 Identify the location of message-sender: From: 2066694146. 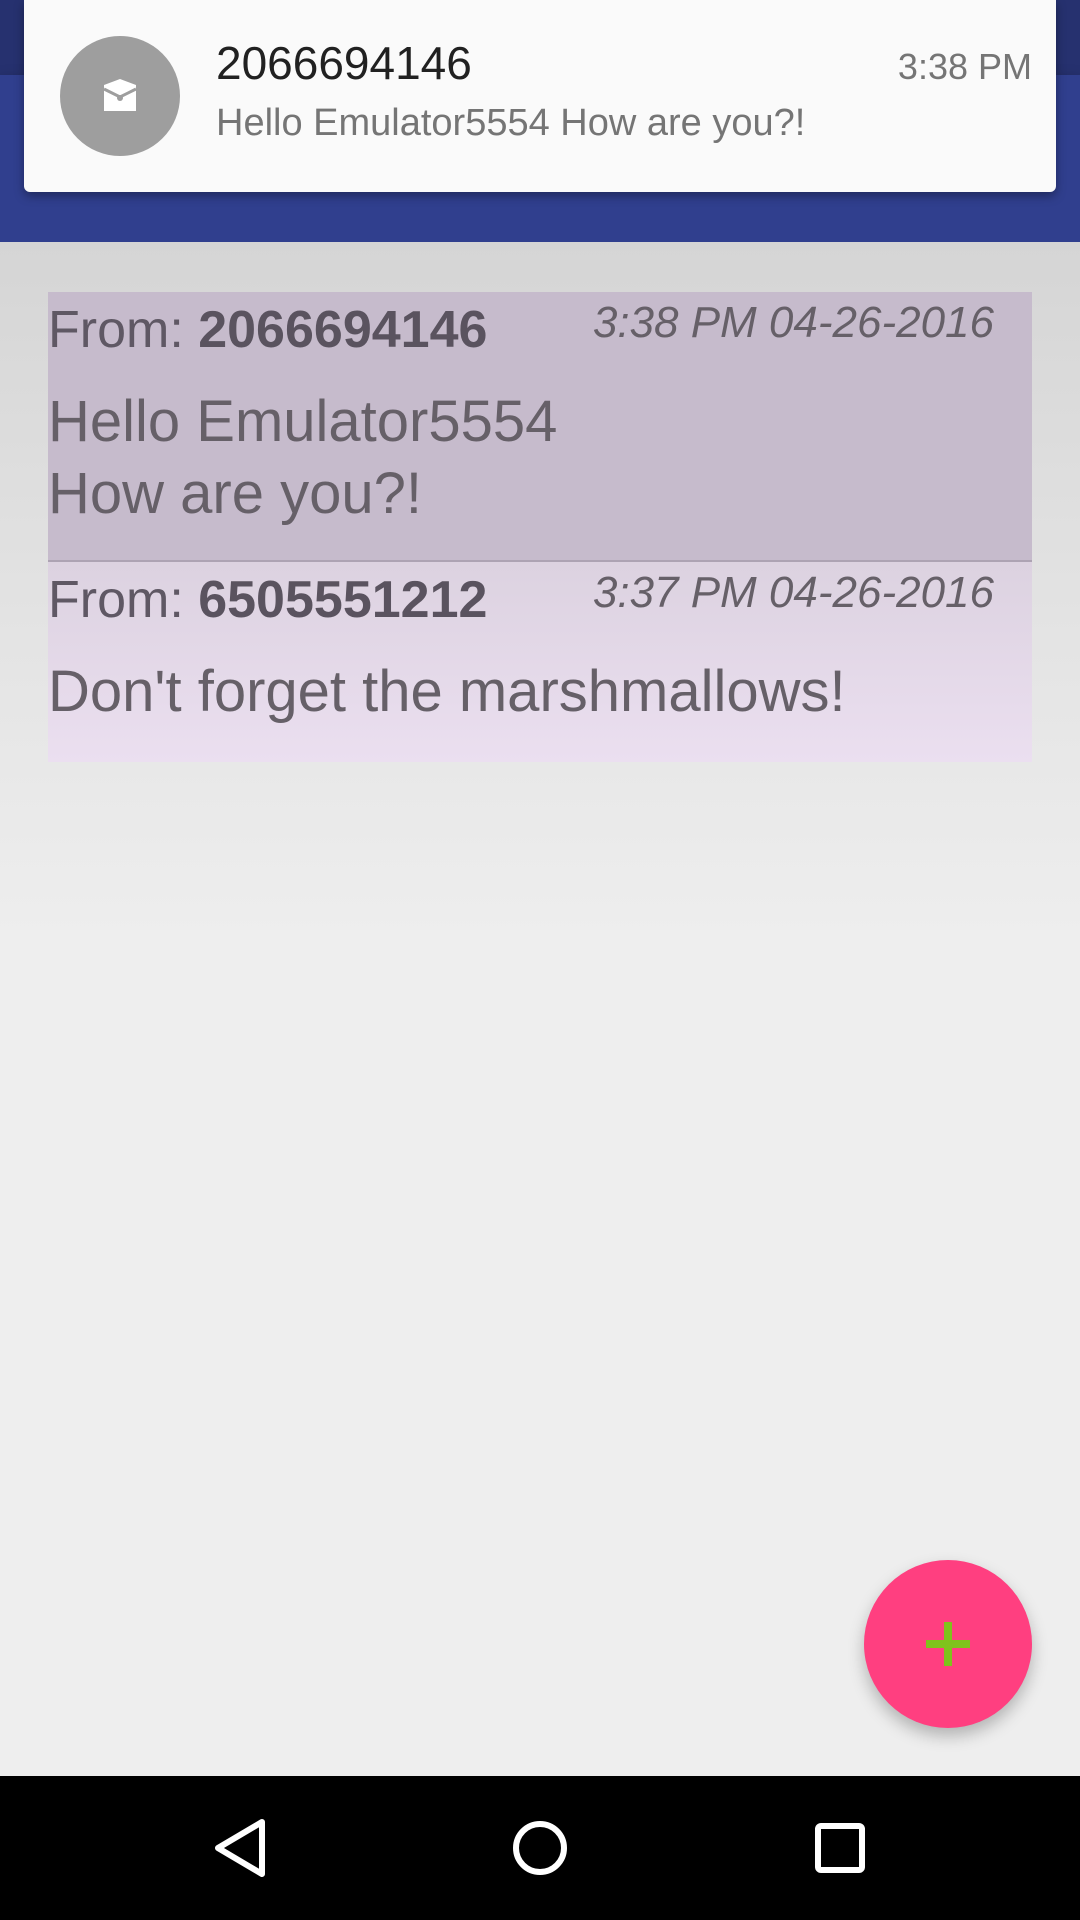
(267, 330).